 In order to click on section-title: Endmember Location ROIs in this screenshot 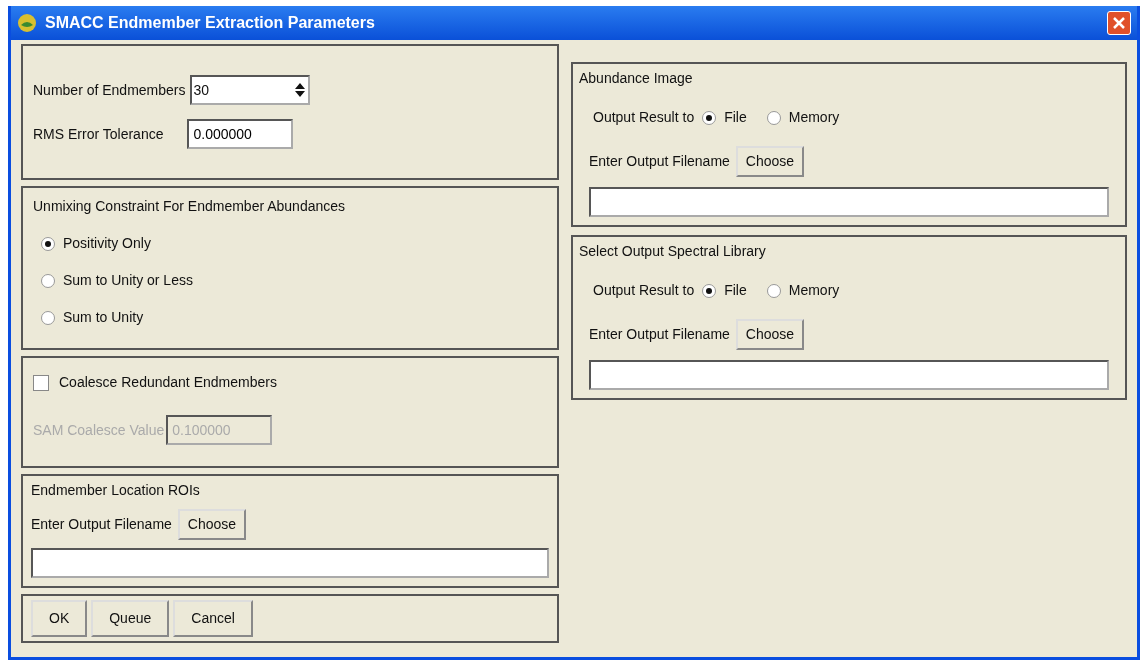, I will do `click(116, 490)`.